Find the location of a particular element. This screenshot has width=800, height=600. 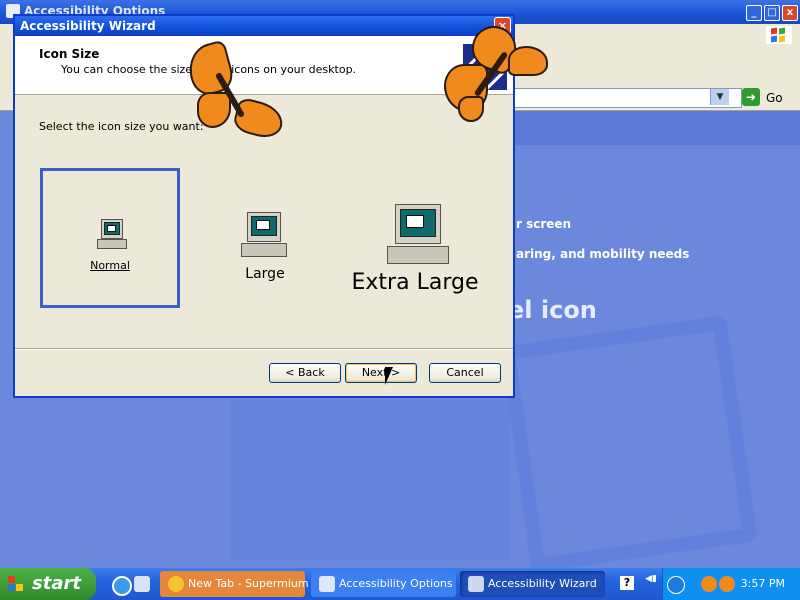

wizard-icon is located at coordinates (476, 584).